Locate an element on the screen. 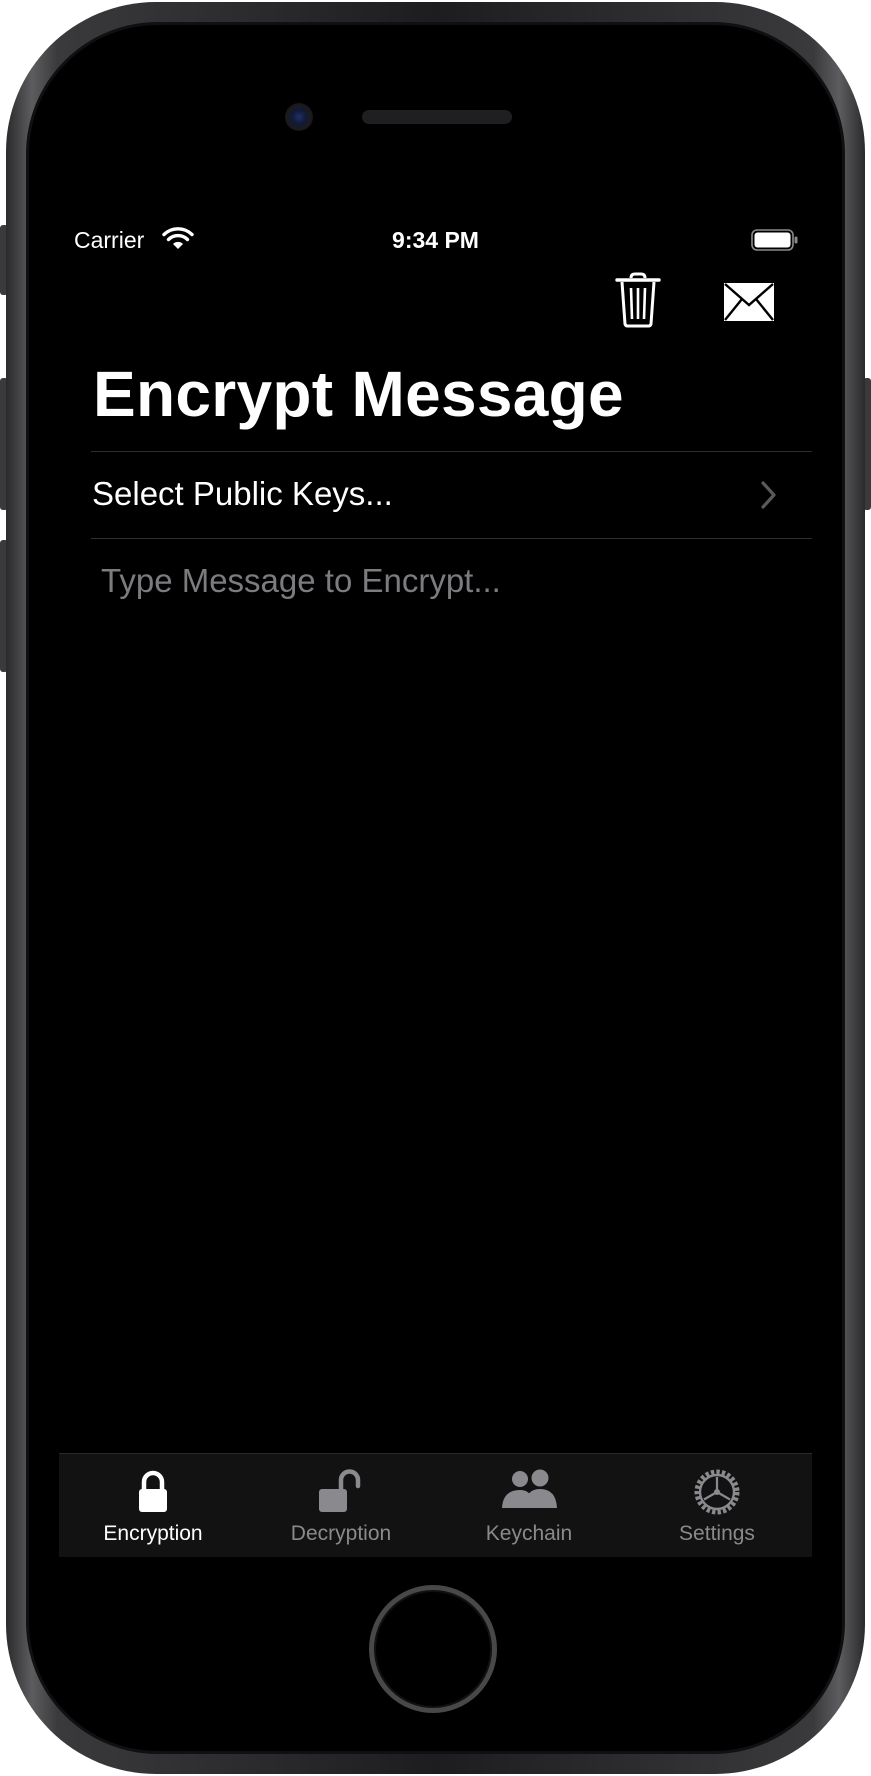  status-bar: Carrier 9:34 PM is located at coordinates (435, 242).